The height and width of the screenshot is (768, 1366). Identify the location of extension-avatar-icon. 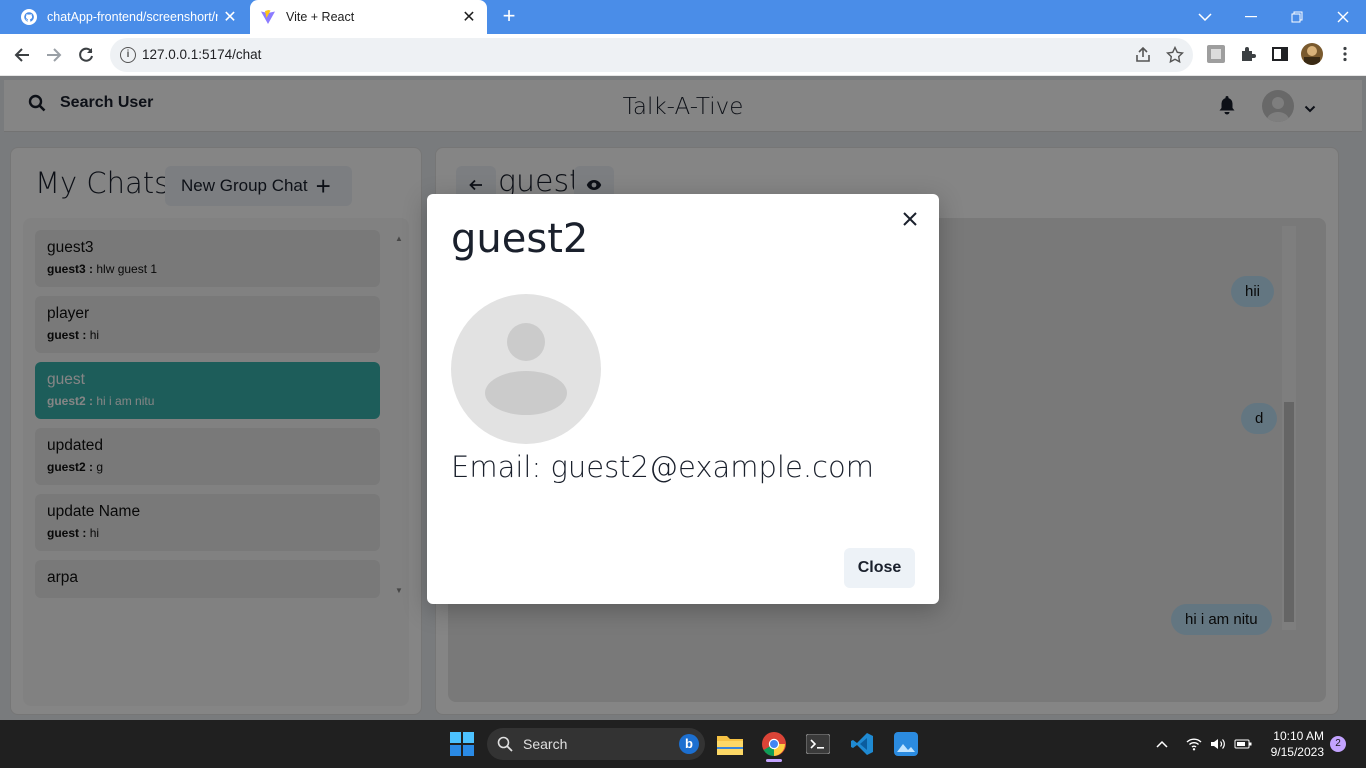
(1217, 55).